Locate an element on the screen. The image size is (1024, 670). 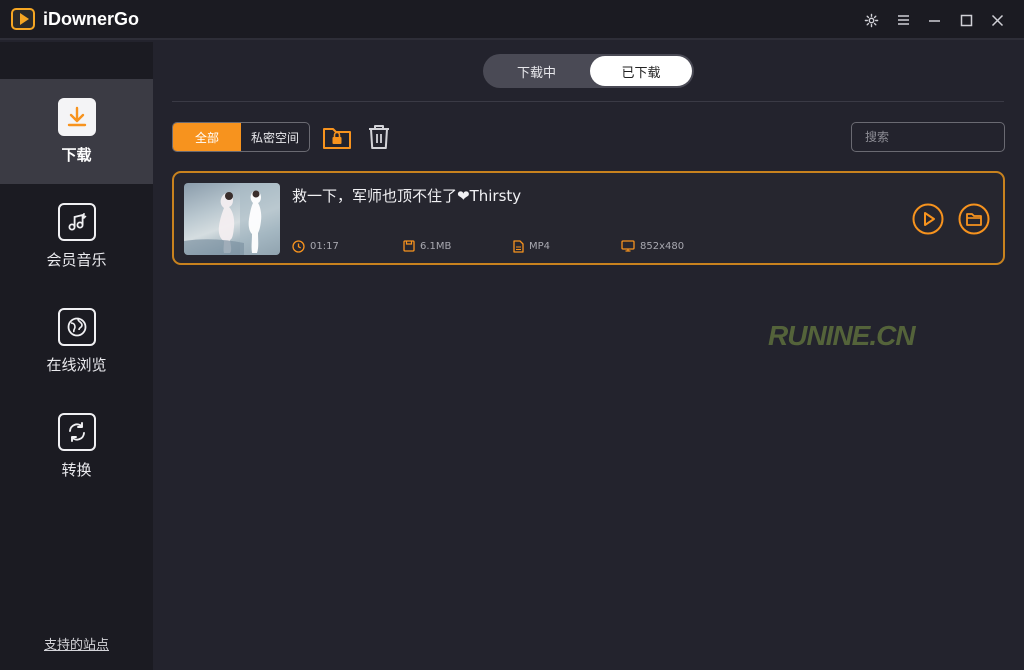
duration-value: 01:17 is located at coordinates (324, 246).